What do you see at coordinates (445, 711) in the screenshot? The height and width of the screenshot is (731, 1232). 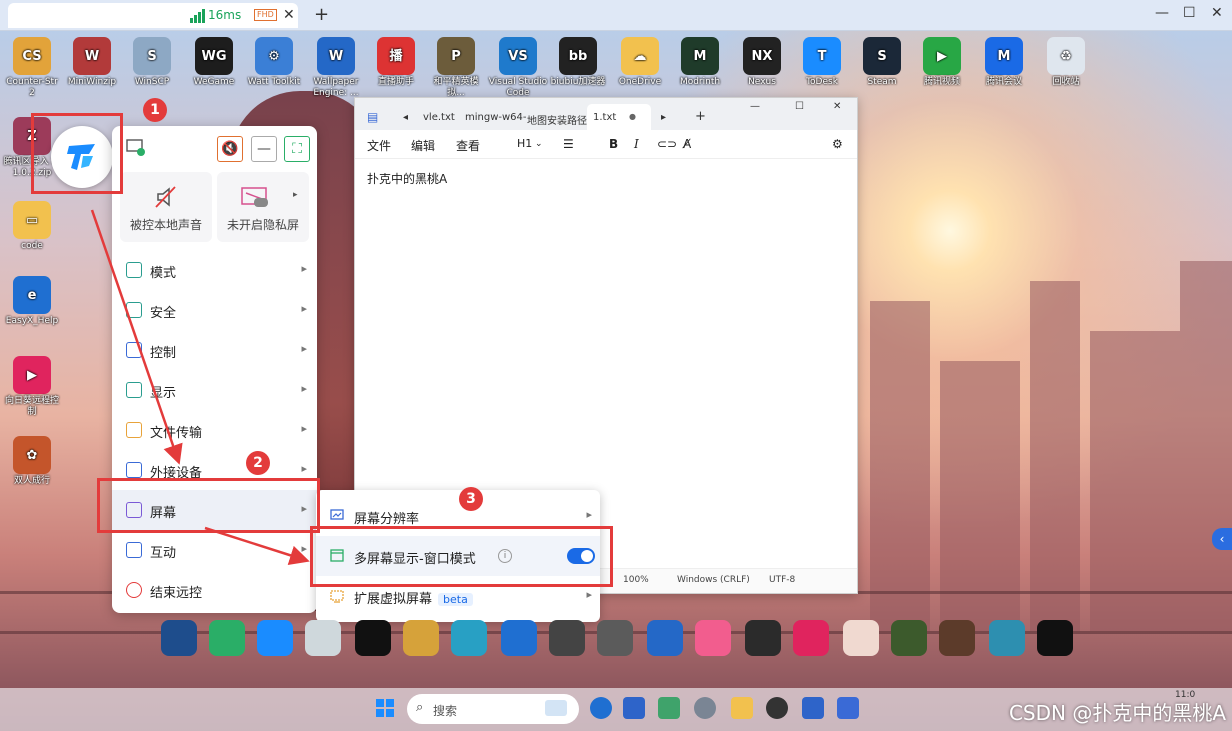 I see `search-placeholder: 搜索` at bounding box center [445, 711].